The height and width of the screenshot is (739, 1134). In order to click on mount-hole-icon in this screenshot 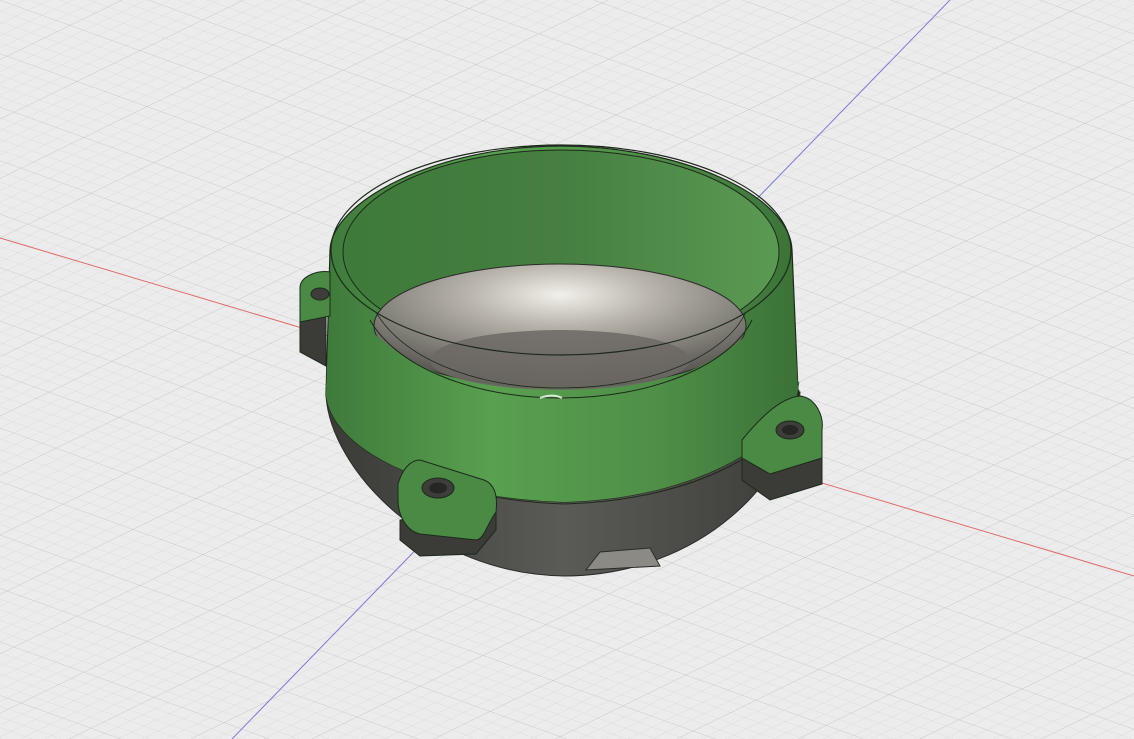, I will do `click(320, 294)`.